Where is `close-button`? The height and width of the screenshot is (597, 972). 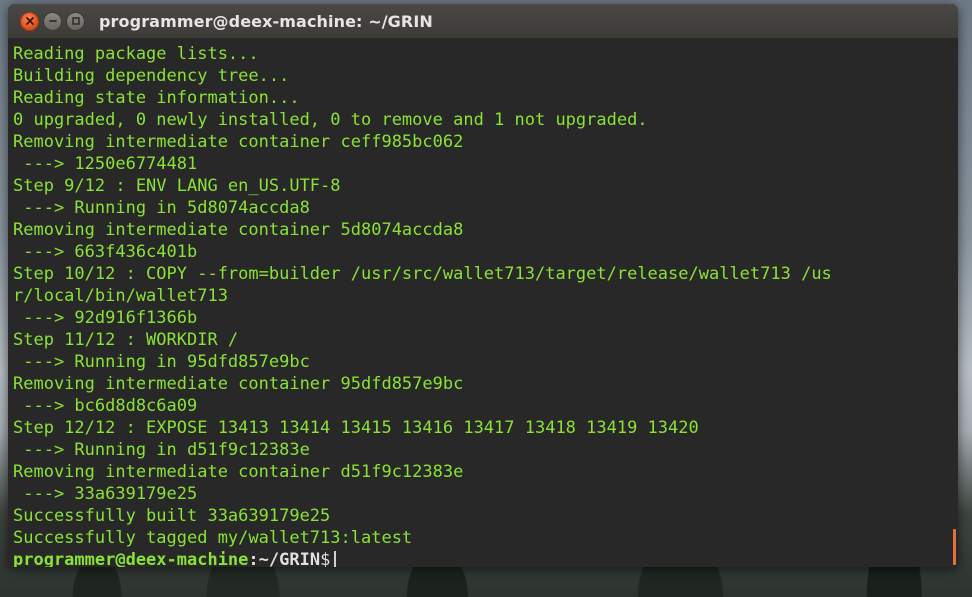
close-button is located at coordinates (29, 21).